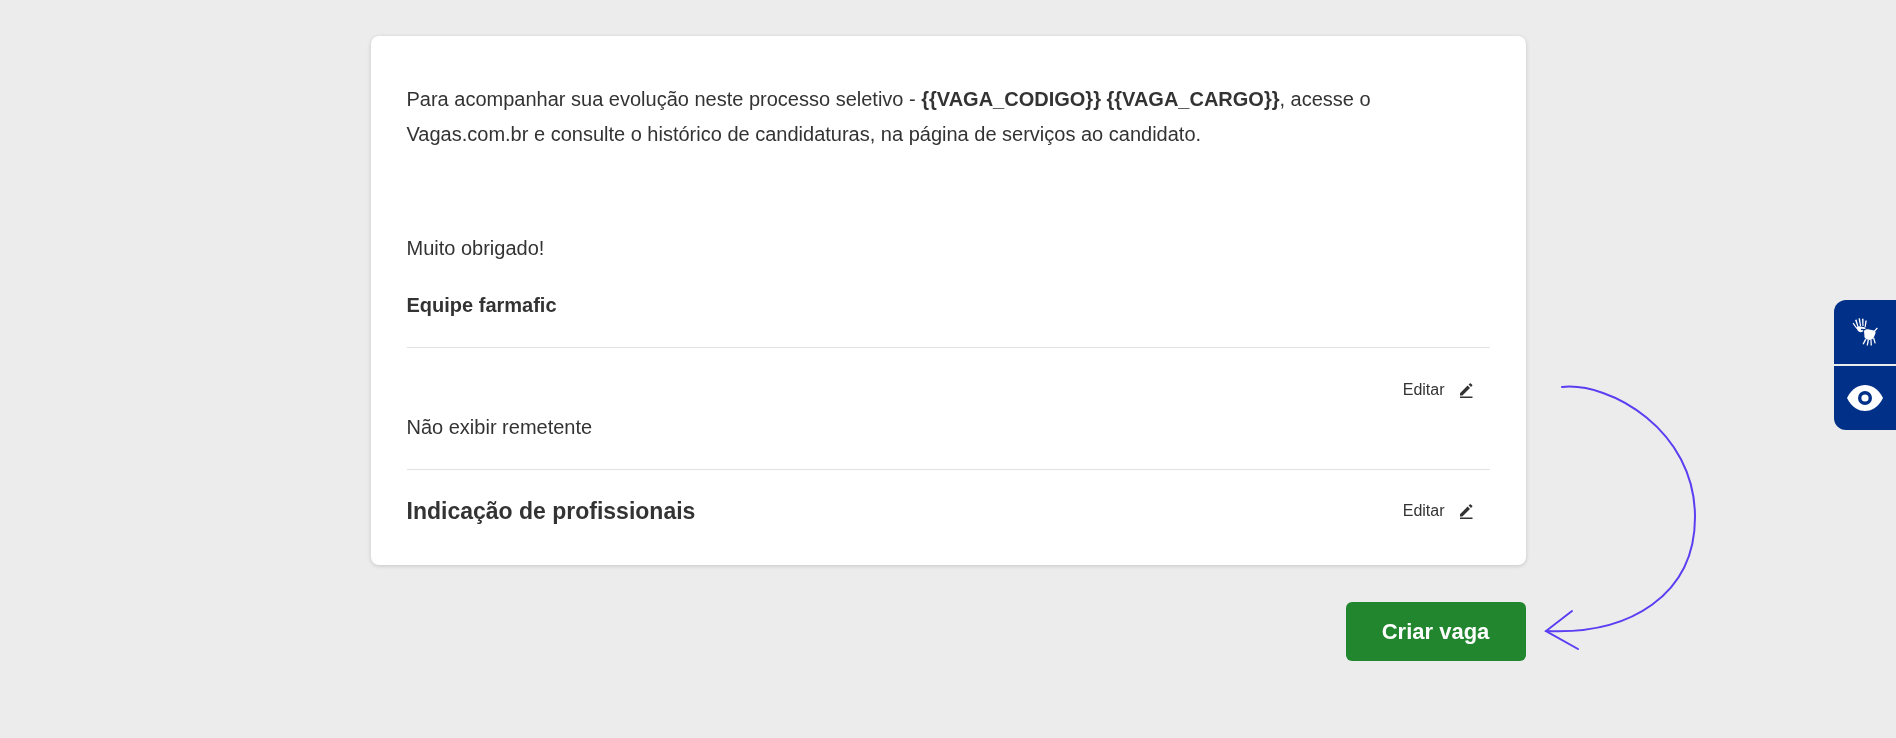 Image resolution: width=1896 pixels, height=738 pixels. I want to click on sender-setting-text: Não exibir remetente, so click(499, 427).